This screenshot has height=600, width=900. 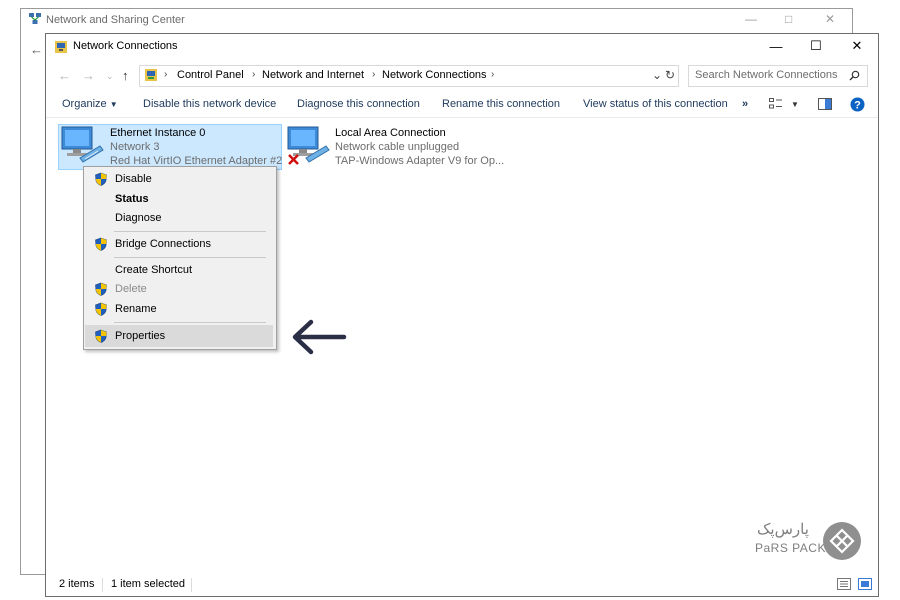 I want to click on connection-name: Ethernet Instance 0, so click(x=158, y=133).